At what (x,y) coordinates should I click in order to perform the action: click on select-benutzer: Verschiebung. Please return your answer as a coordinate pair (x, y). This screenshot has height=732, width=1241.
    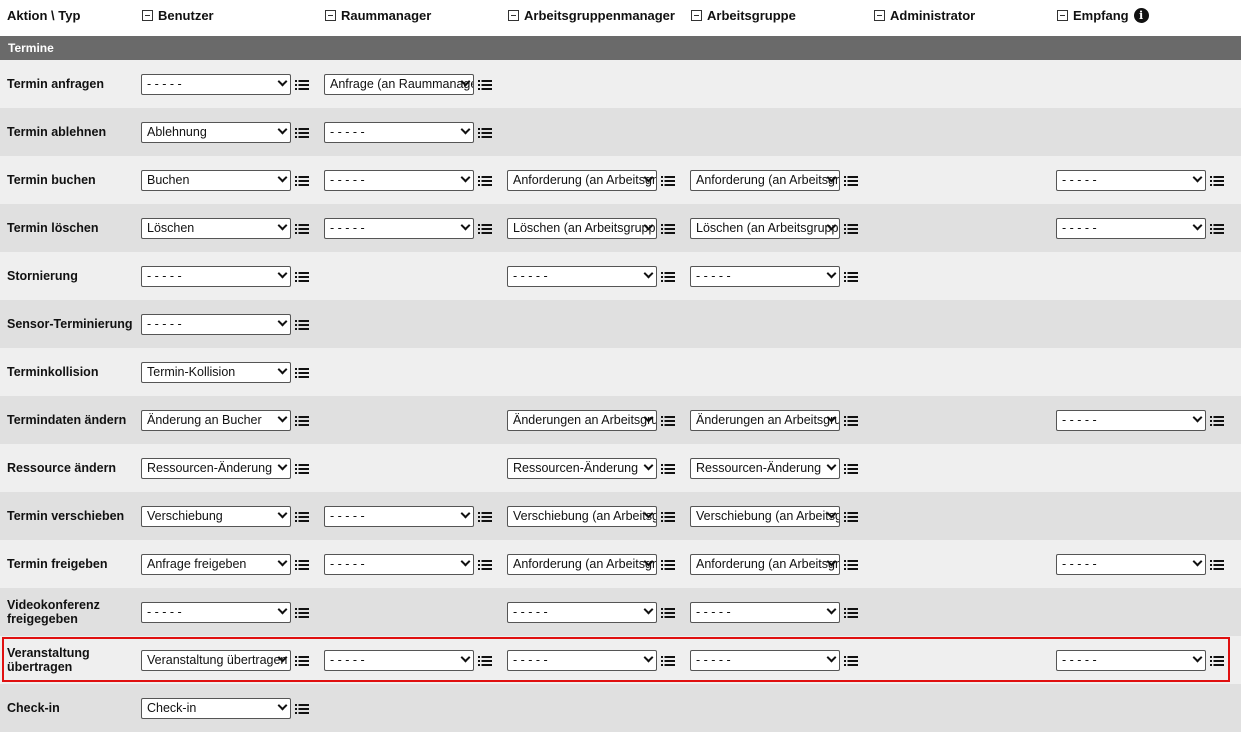
    Looking at the image, I should click on (216, 516).